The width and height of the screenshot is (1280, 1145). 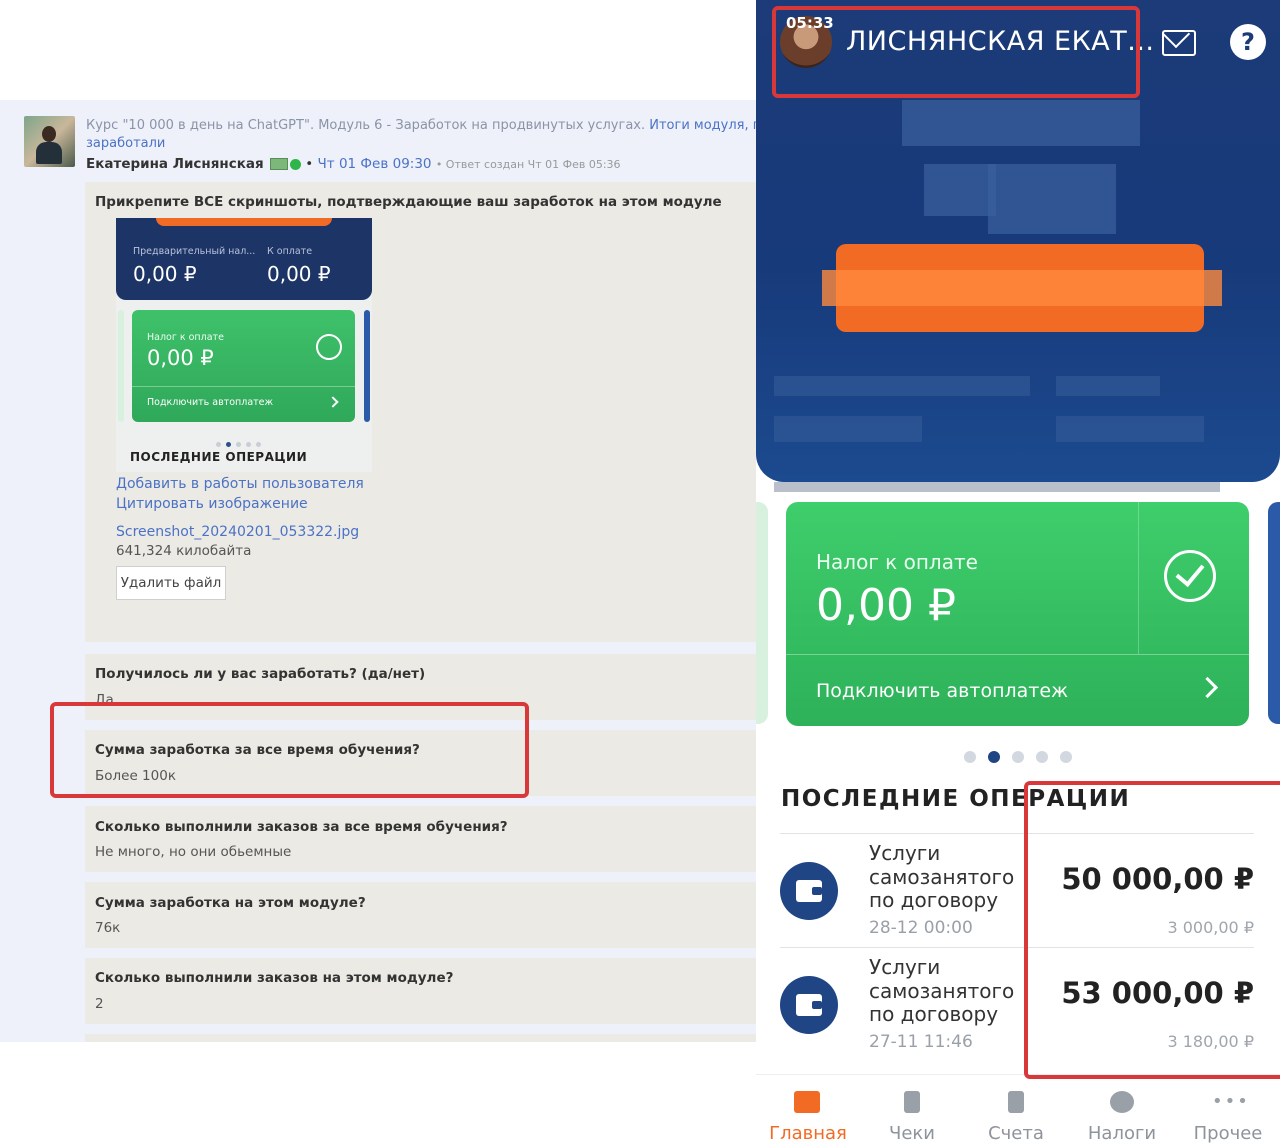 I want to click on thumb-side-left, so click(x=121, y=366).